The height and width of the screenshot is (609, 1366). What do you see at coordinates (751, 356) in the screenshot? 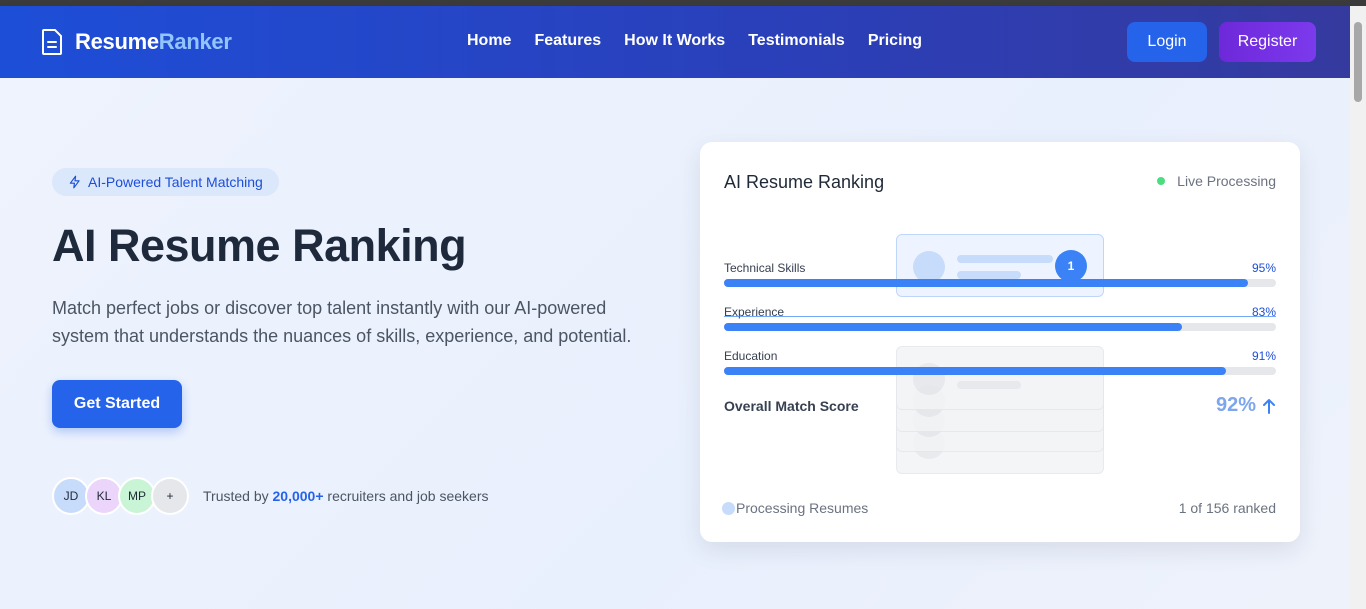
I see `metric-label: Education` at bounding box center [751, 356].